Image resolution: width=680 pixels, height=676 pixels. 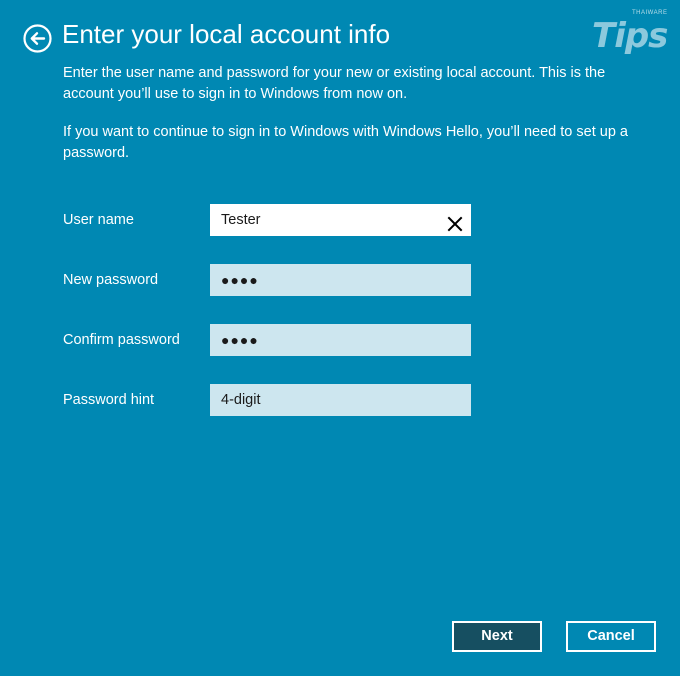 I want to click on watermark-text: Tips, so click(x=630, y=36).